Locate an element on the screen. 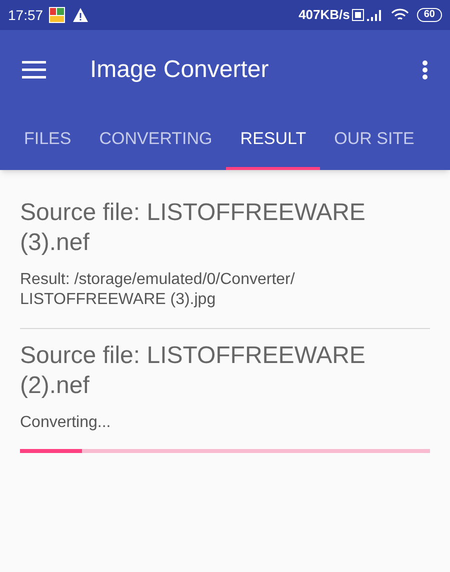  source-file-title: Source file: LISTOFFREEWARE (3).nef is located at coordinates (193, 228).